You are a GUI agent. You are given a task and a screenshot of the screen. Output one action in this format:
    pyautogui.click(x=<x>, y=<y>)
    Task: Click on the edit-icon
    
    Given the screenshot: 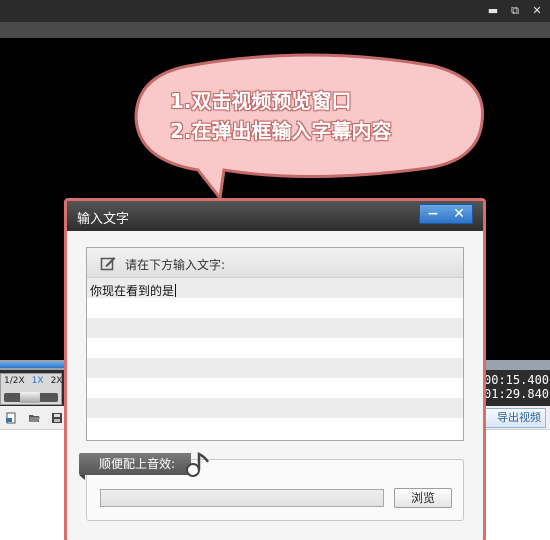 What is the action you would take?
    pyautogui.click(x=108, y=264)
    